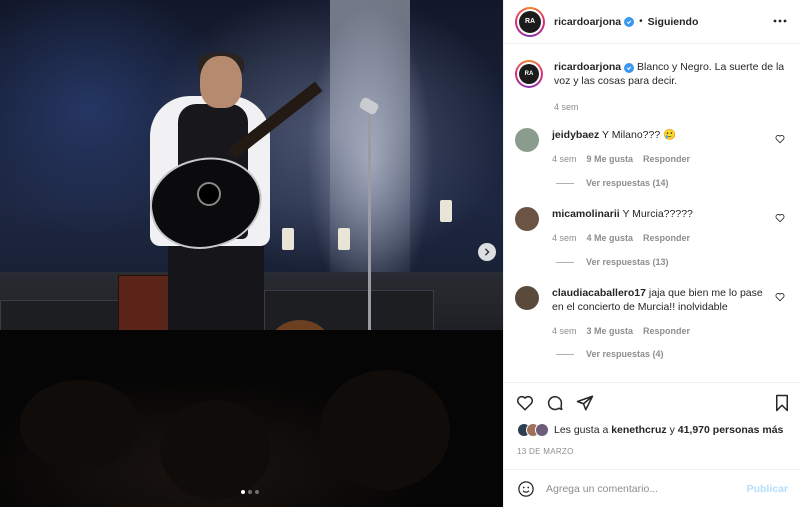 This screenshot has height=507, width=800. Describe the element at coordinates (555, 403) in the screenshot. I see `comment-bubble-icon` at that location.